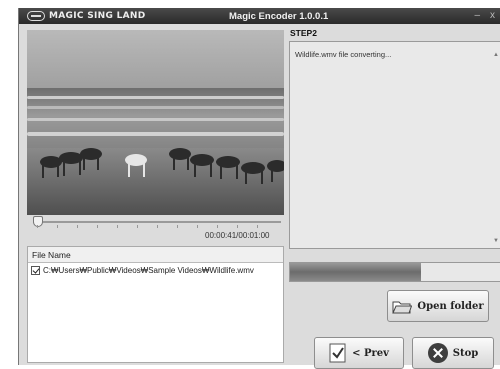 This screenshot has width=500, height=369. I want to click on stop-x-circle-icon, so click(437, 353).